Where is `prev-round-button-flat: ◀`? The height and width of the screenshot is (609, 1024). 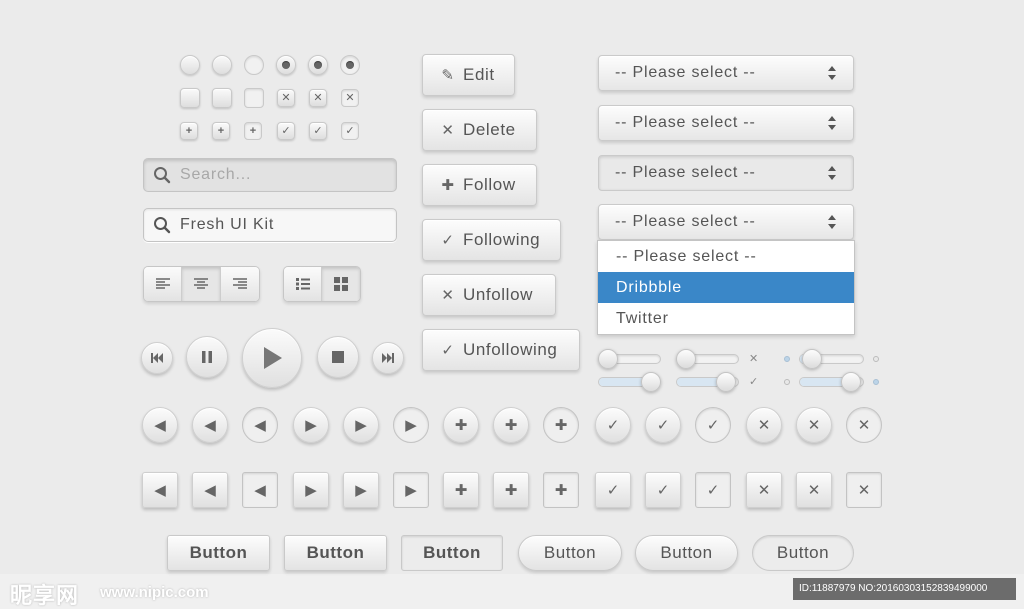
prev-round-button-flat: ◀ is located at coordinates (260, 425).